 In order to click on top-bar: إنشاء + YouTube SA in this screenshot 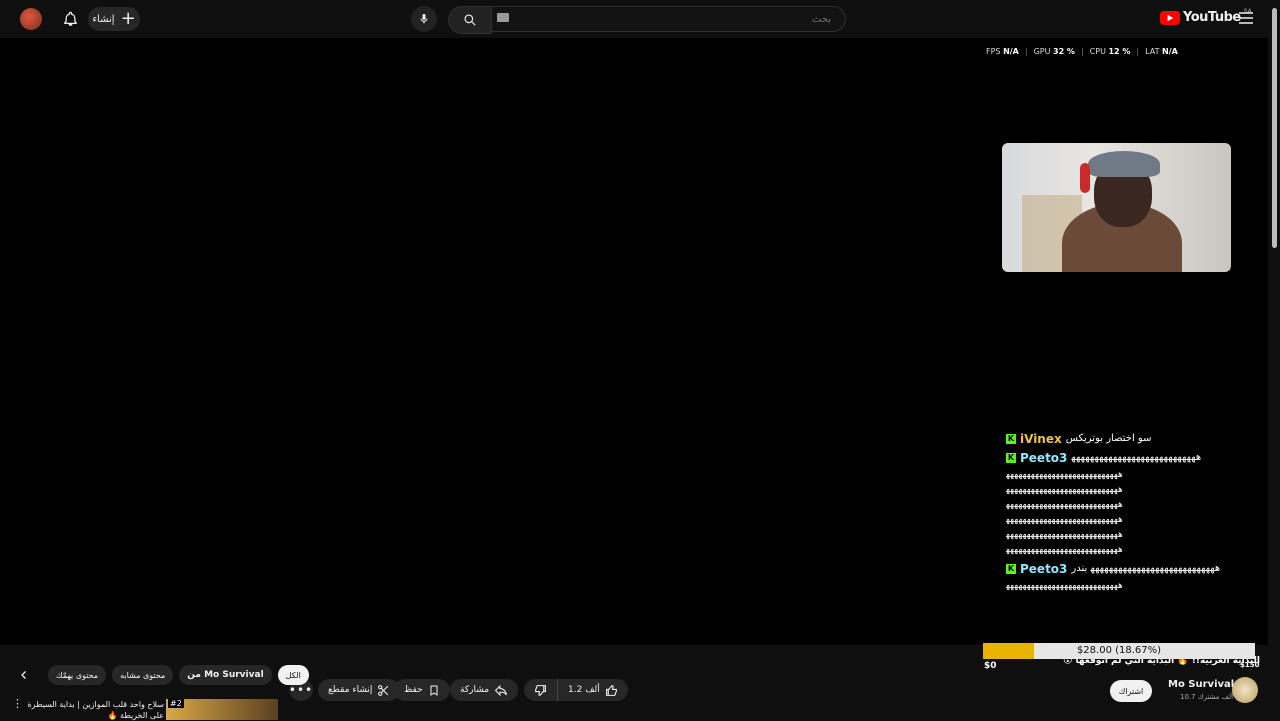, I will do `click(640, 19)`.